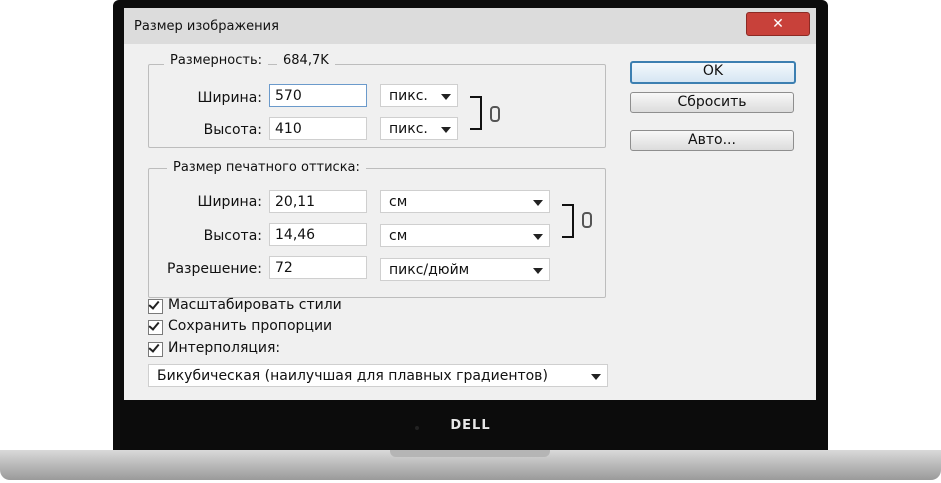 The width and height of the screenshot is (941, 483). What do you see at coordinates (232, 236) in the screenshot?
I see `doc-height-label: Высота:` at bounding box center [232, 236].